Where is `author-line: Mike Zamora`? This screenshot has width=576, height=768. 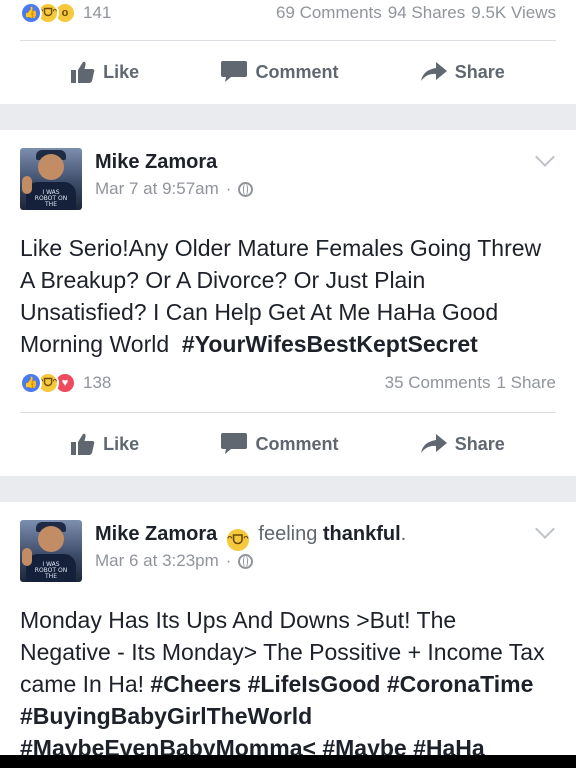
author-line: Mike Zamora is located at coordinates (156, 162).